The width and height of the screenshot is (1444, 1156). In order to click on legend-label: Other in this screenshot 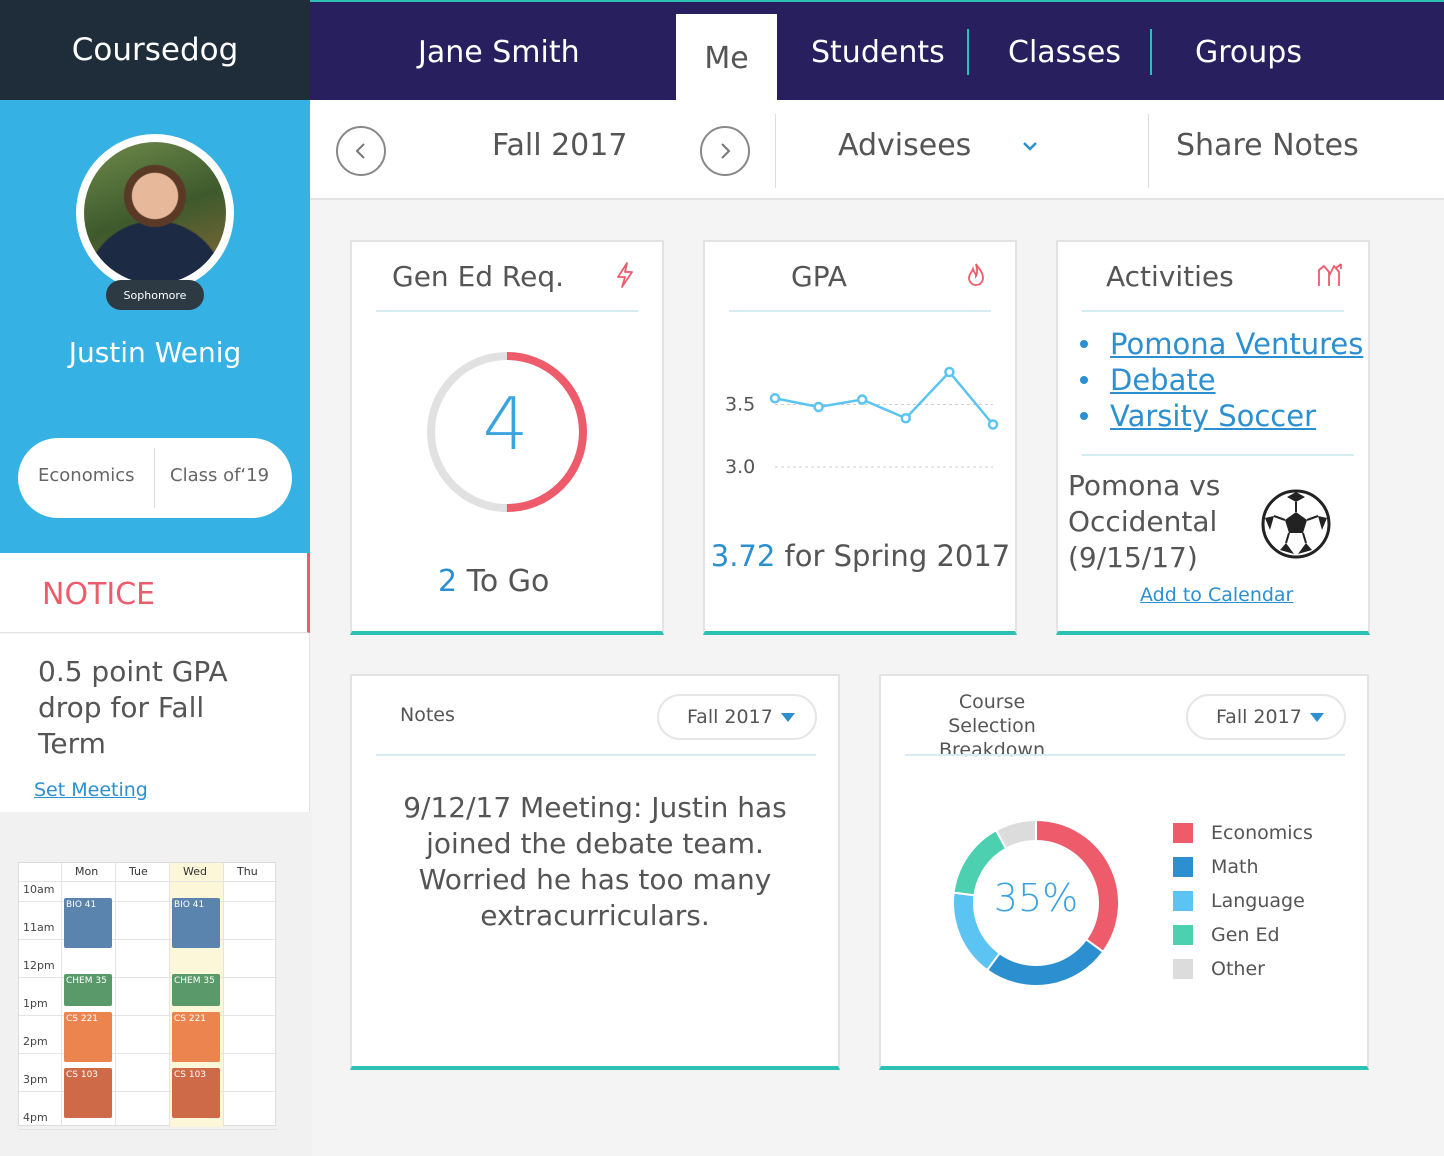, I will do `click(1238, 969)`.